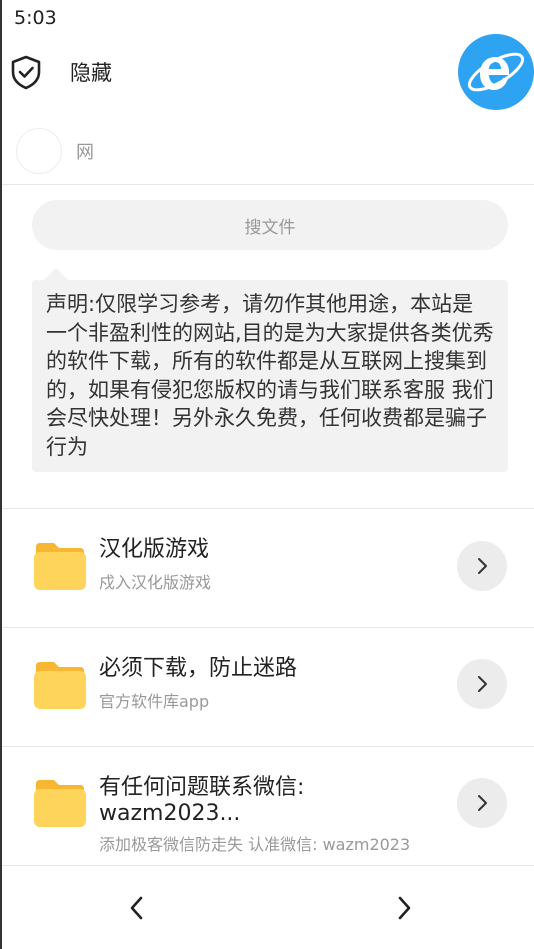 The image size is (534, 949). I want to click on back-button, so click(137, 908).